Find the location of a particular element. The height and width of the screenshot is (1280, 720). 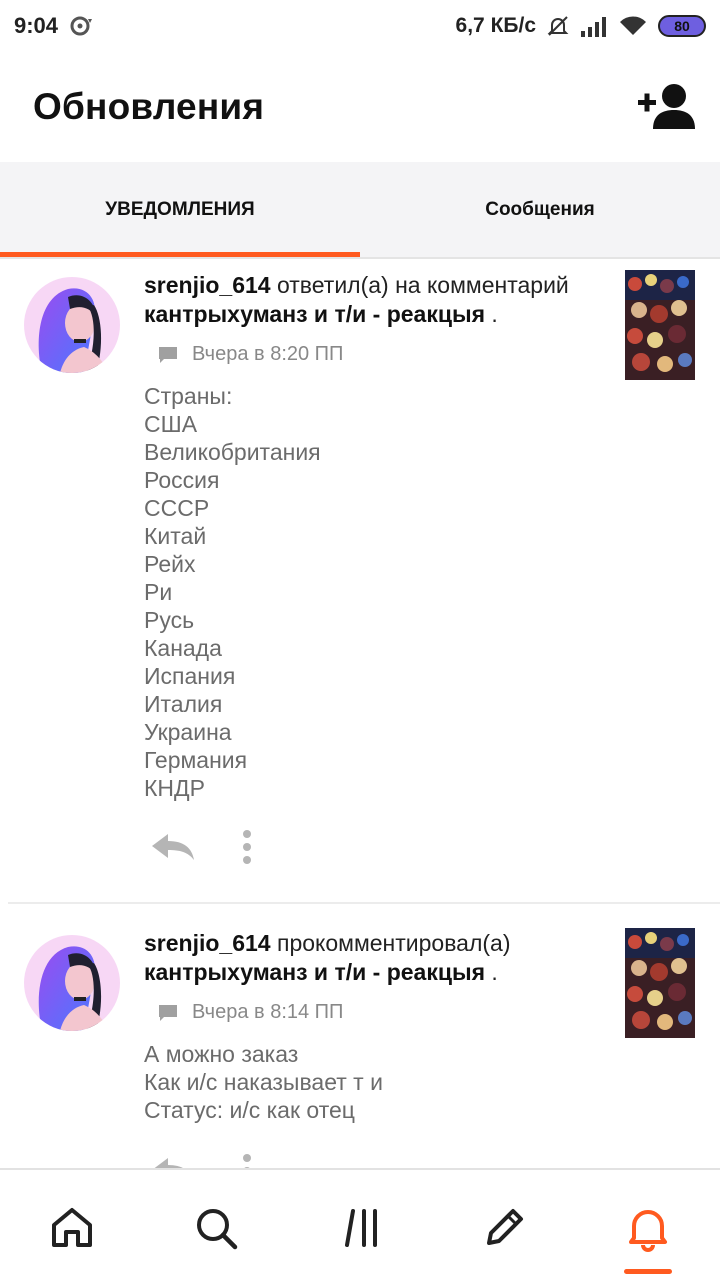

comment-line: Великобритания is located at coordinates (232, 452).